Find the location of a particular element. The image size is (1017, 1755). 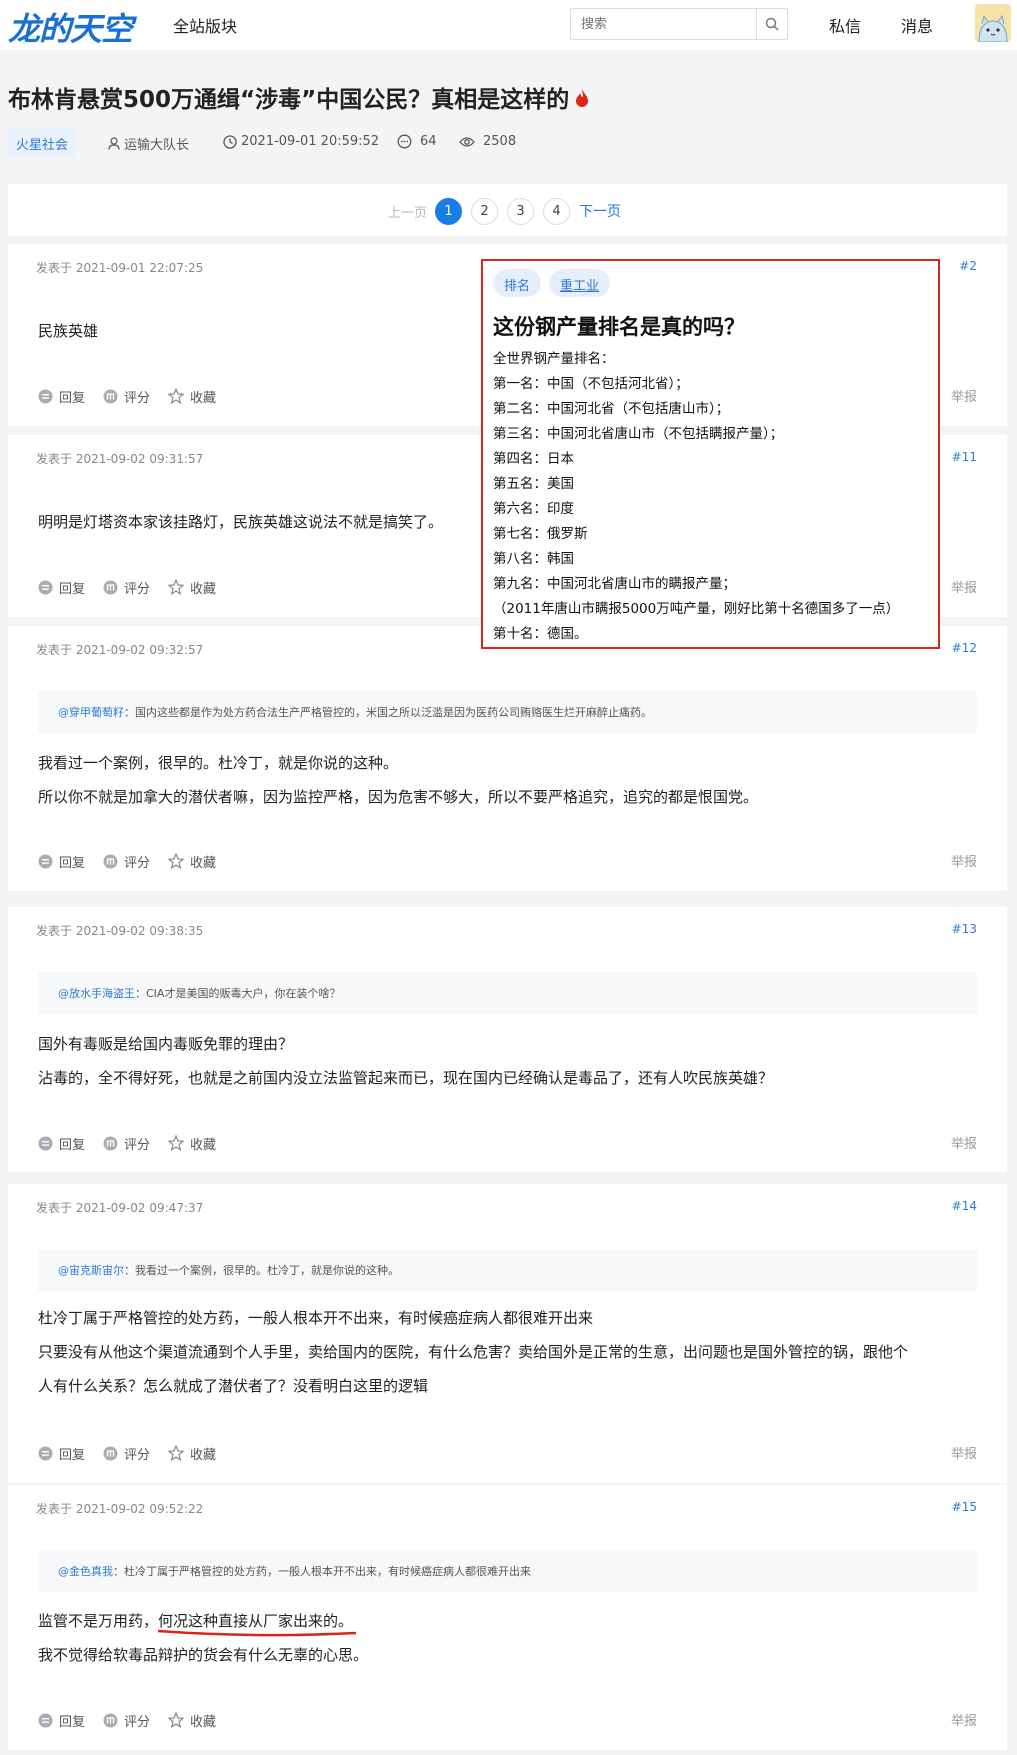

user-avatar is located at coordinates (993, 23).